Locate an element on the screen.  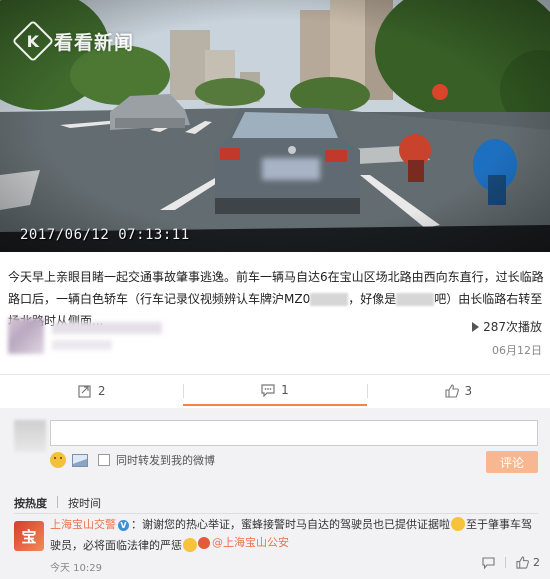
kankan-news-logo: K 看看新闻 is located at coordinates (73, 41).